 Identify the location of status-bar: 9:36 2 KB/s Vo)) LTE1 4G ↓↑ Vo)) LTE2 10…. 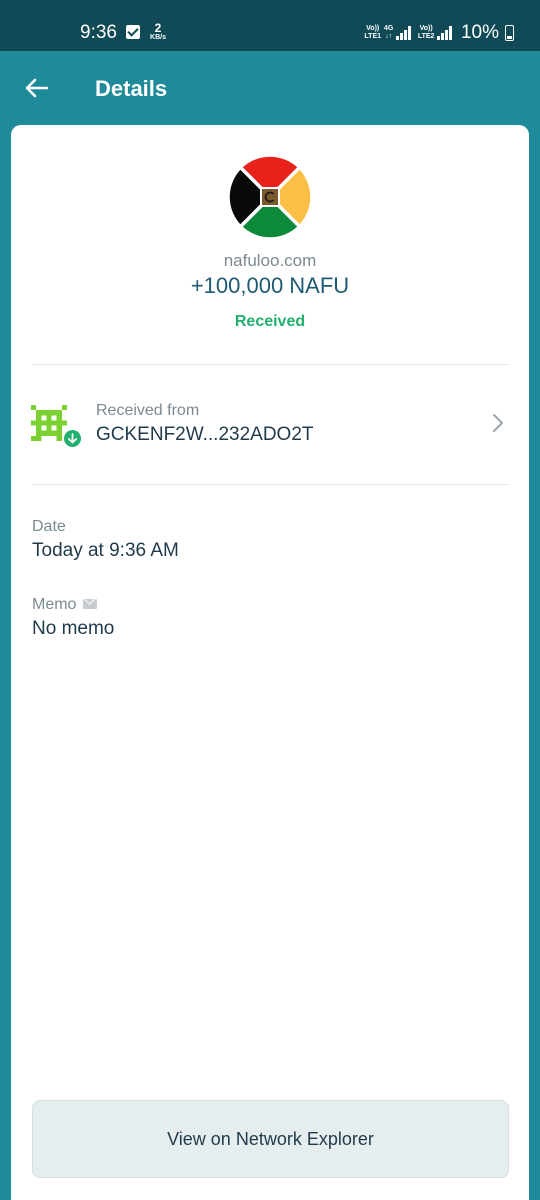
(270, 25).